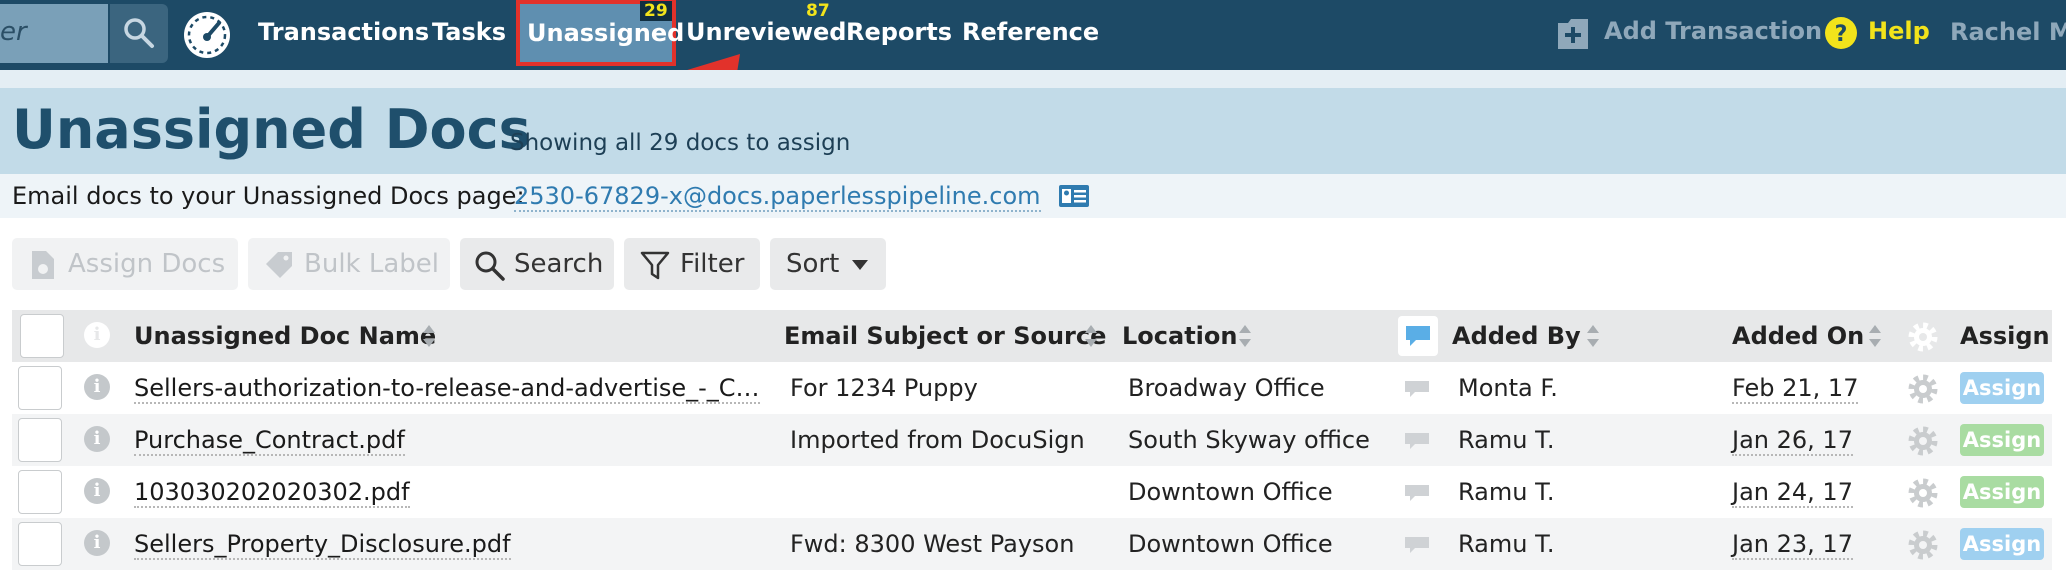  I want to click on tag-icon, so click(279, 265).